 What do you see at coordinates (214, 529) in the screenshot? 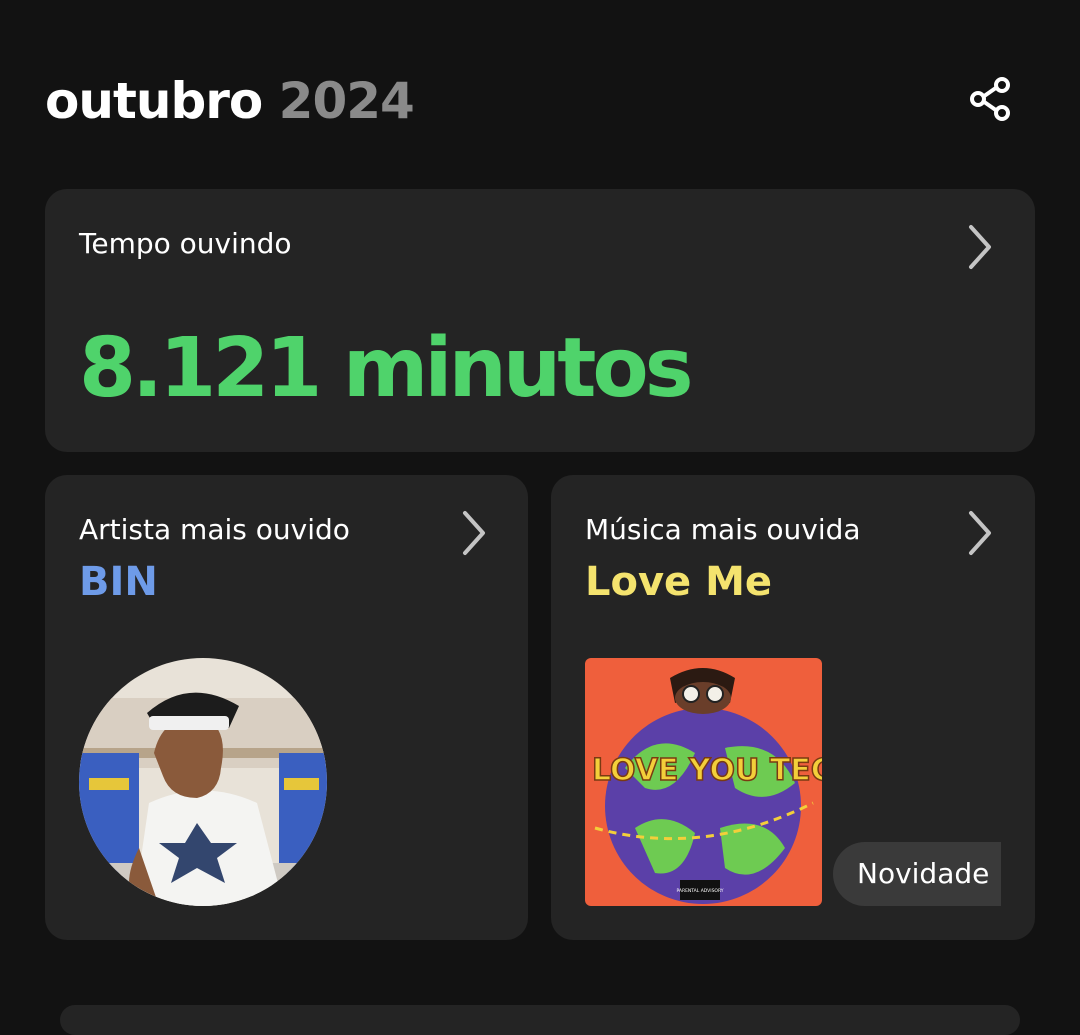
I see `top-artist-label: Artista mais ouvido` at bounding box center [214, 529].